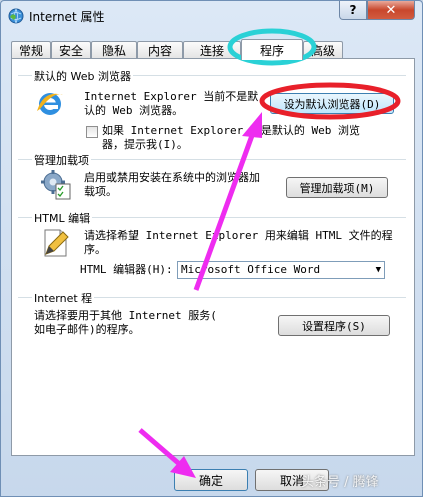  I want to click on tab-label: 程序, so click(271, 50).